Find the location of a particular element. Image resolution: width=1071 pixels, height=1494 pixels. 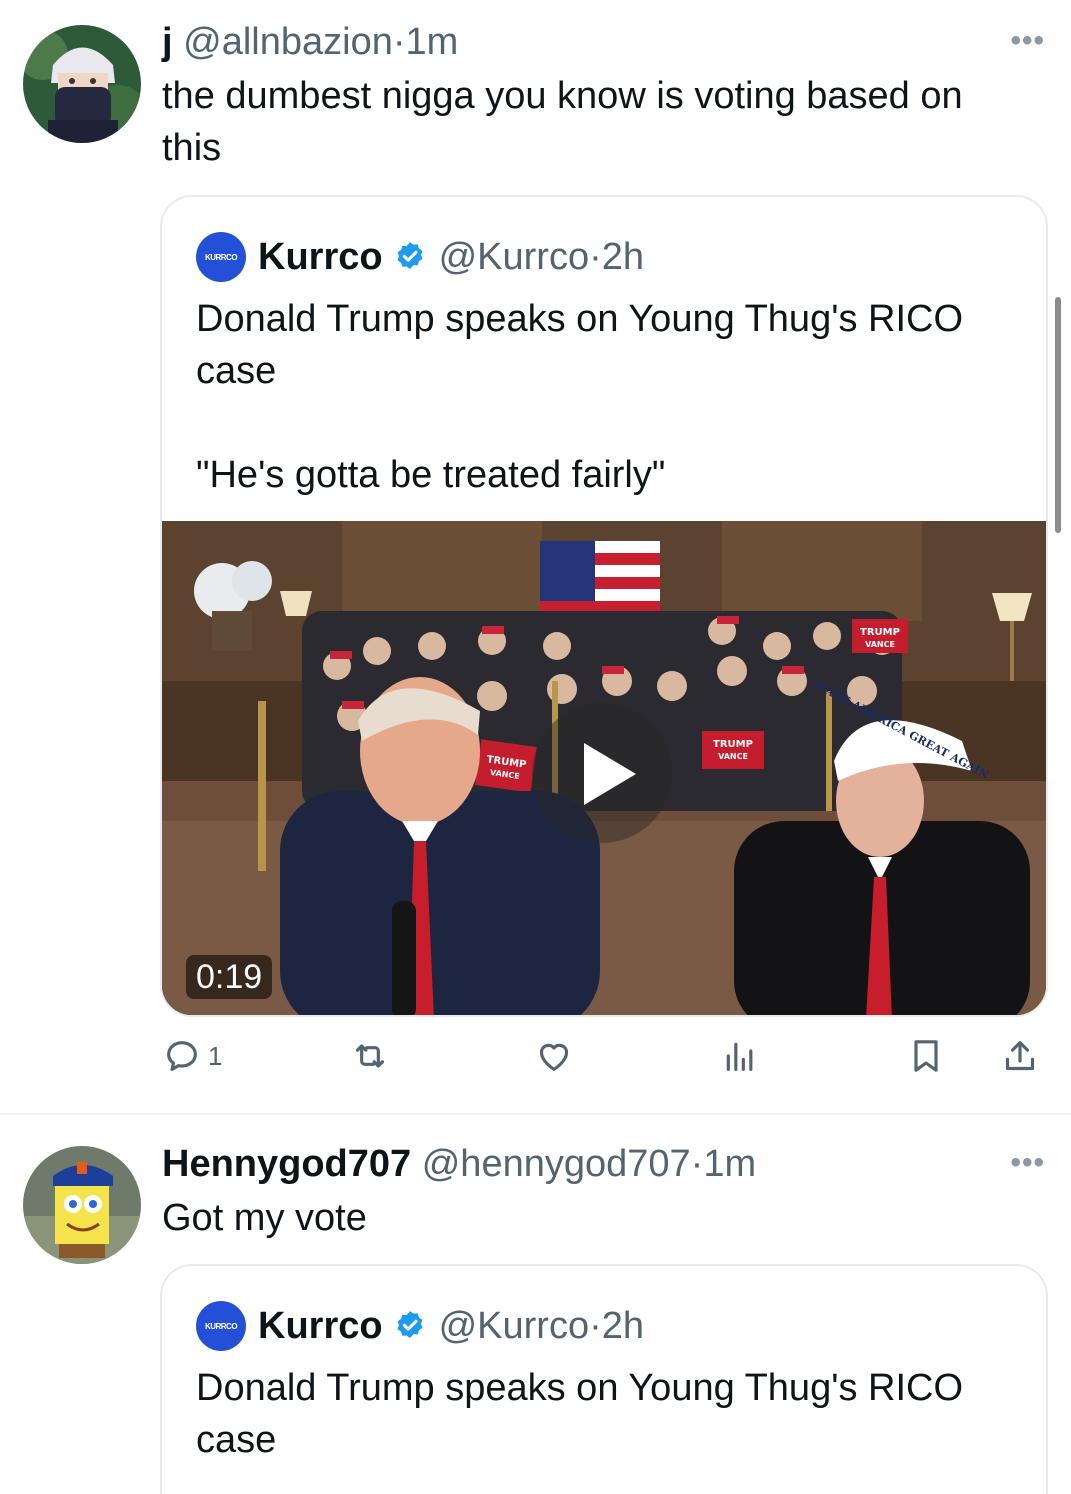

like-button is located at coordinates (554, 1056).